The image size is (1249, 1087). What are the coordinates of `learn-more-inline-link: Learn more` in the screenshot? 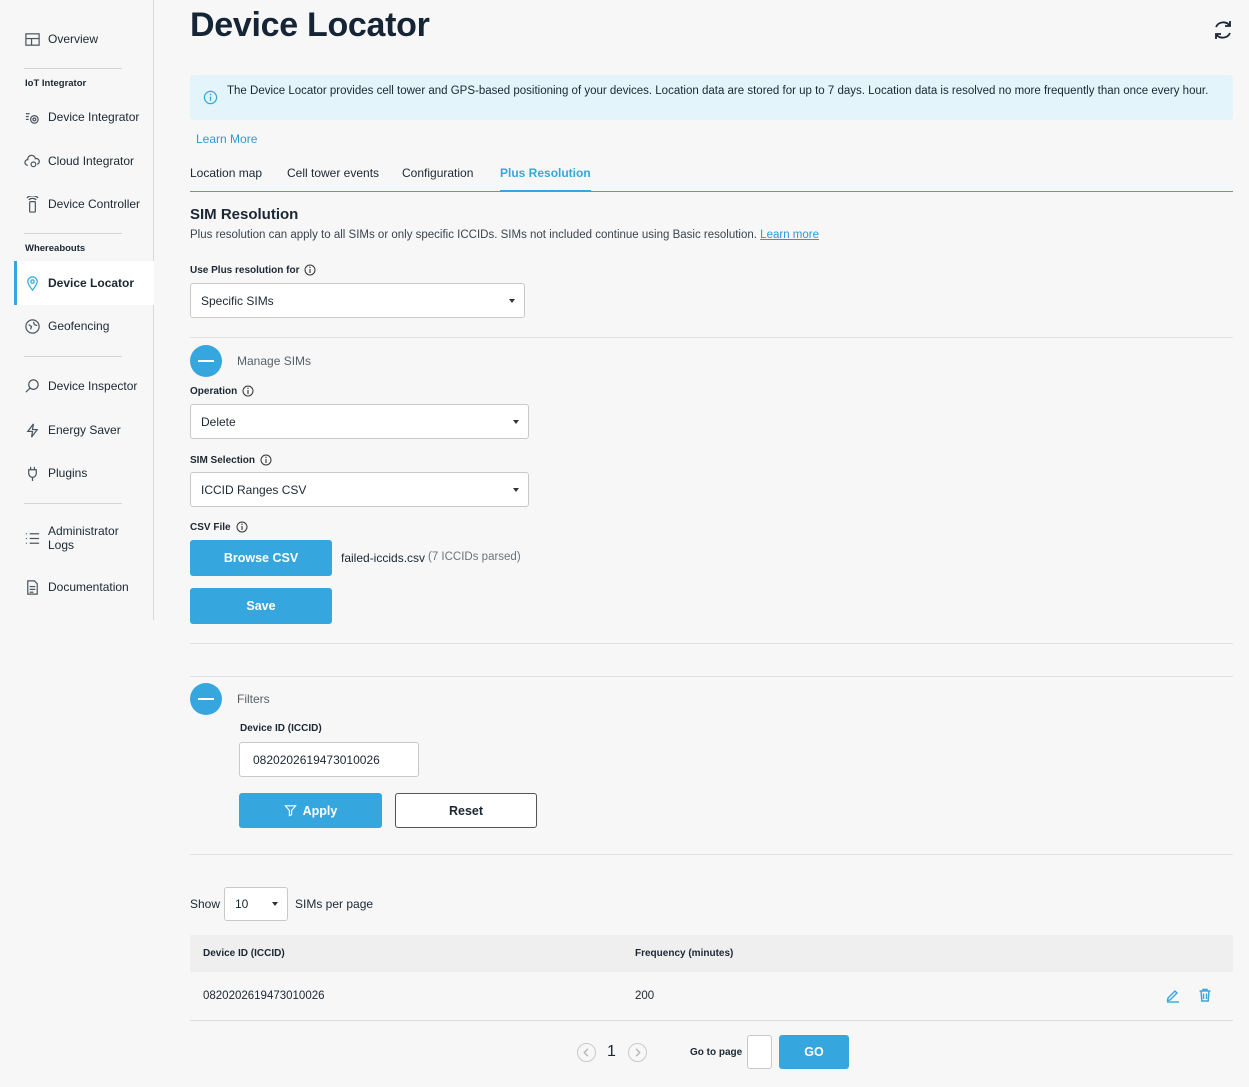 It's located at (789, 235).